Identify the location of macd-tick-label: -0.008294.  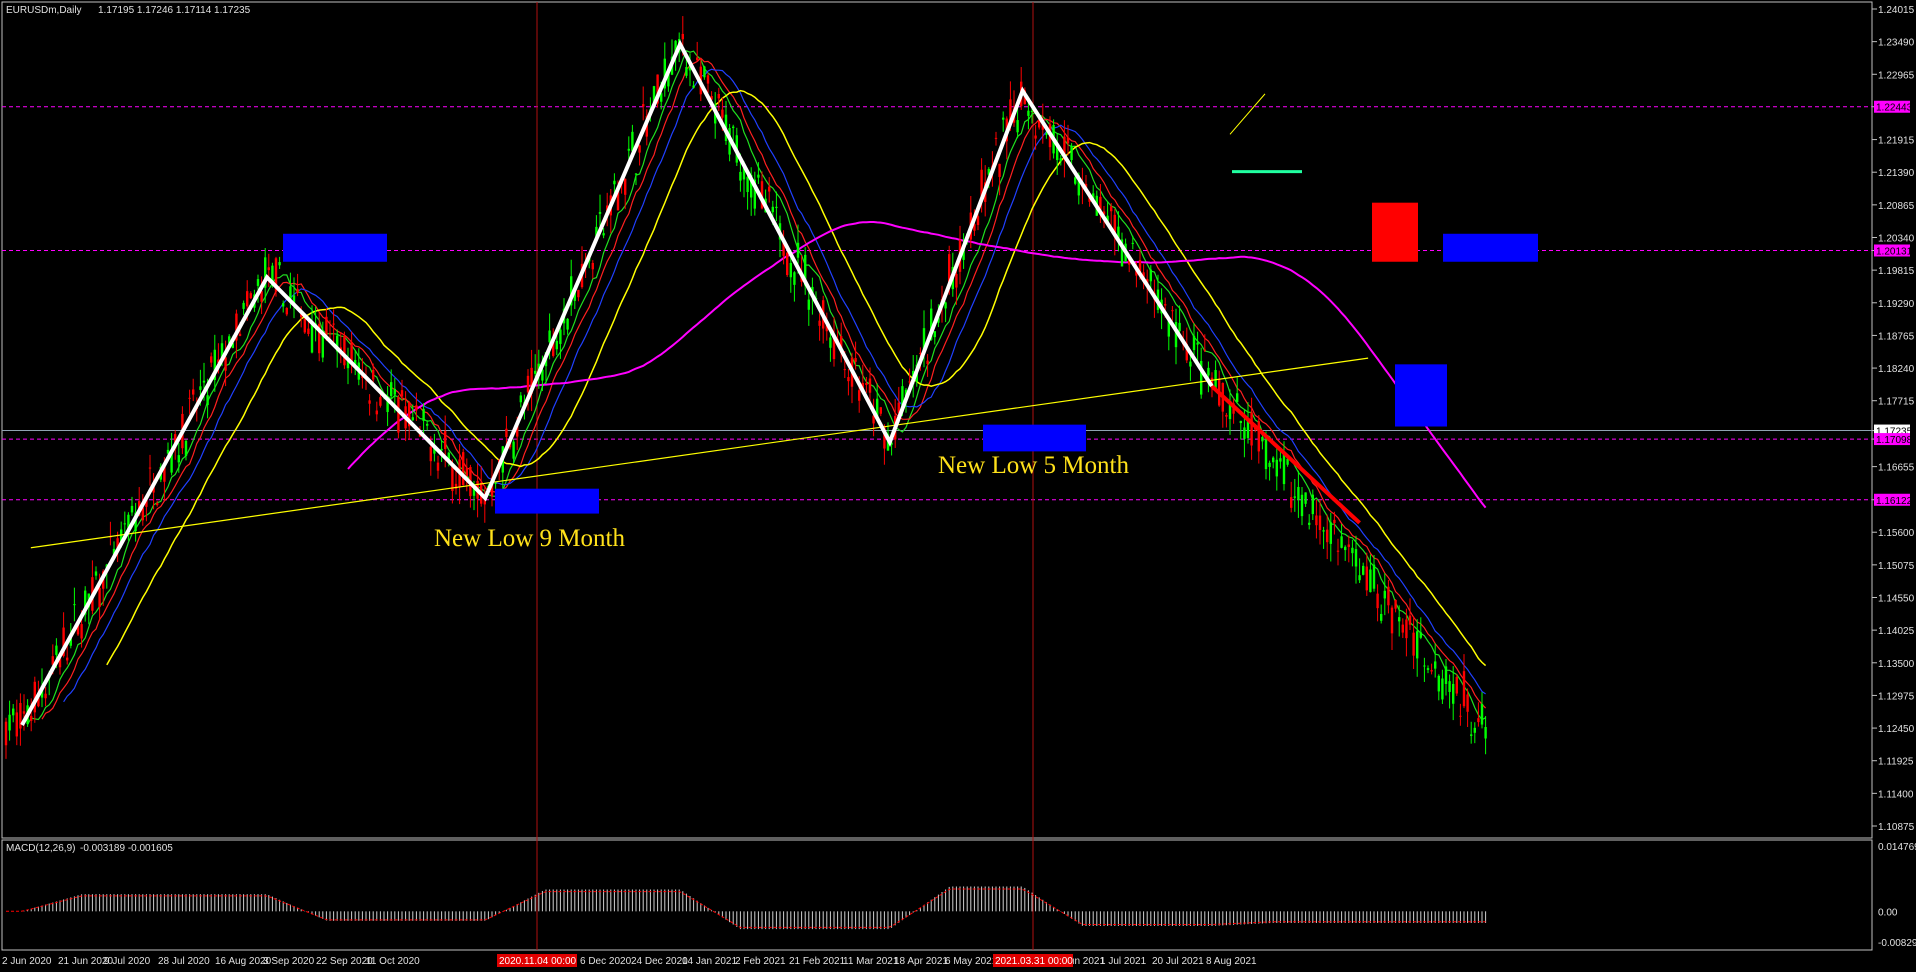
(1897, 943).